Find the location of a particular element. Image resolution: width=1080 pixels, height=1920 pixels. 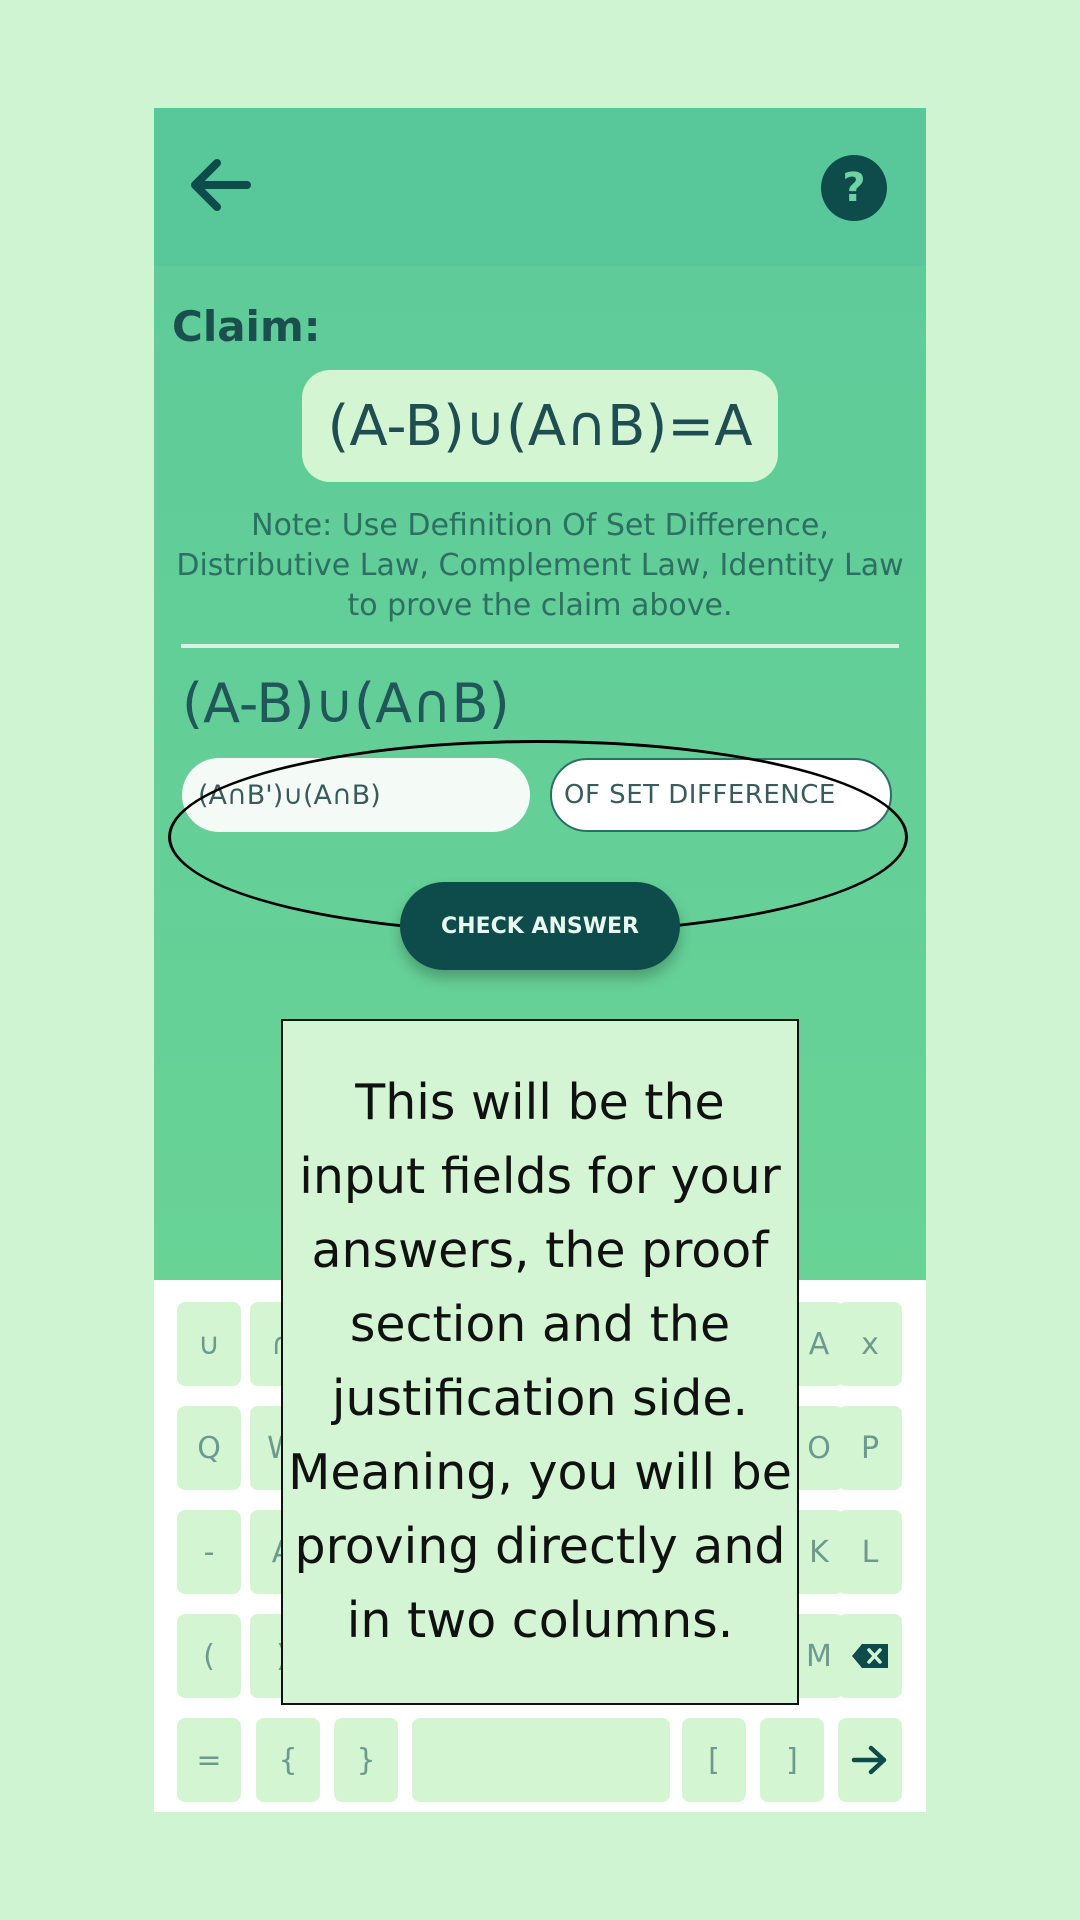

key-a-upper: A is located at coordinates (819, 1344).